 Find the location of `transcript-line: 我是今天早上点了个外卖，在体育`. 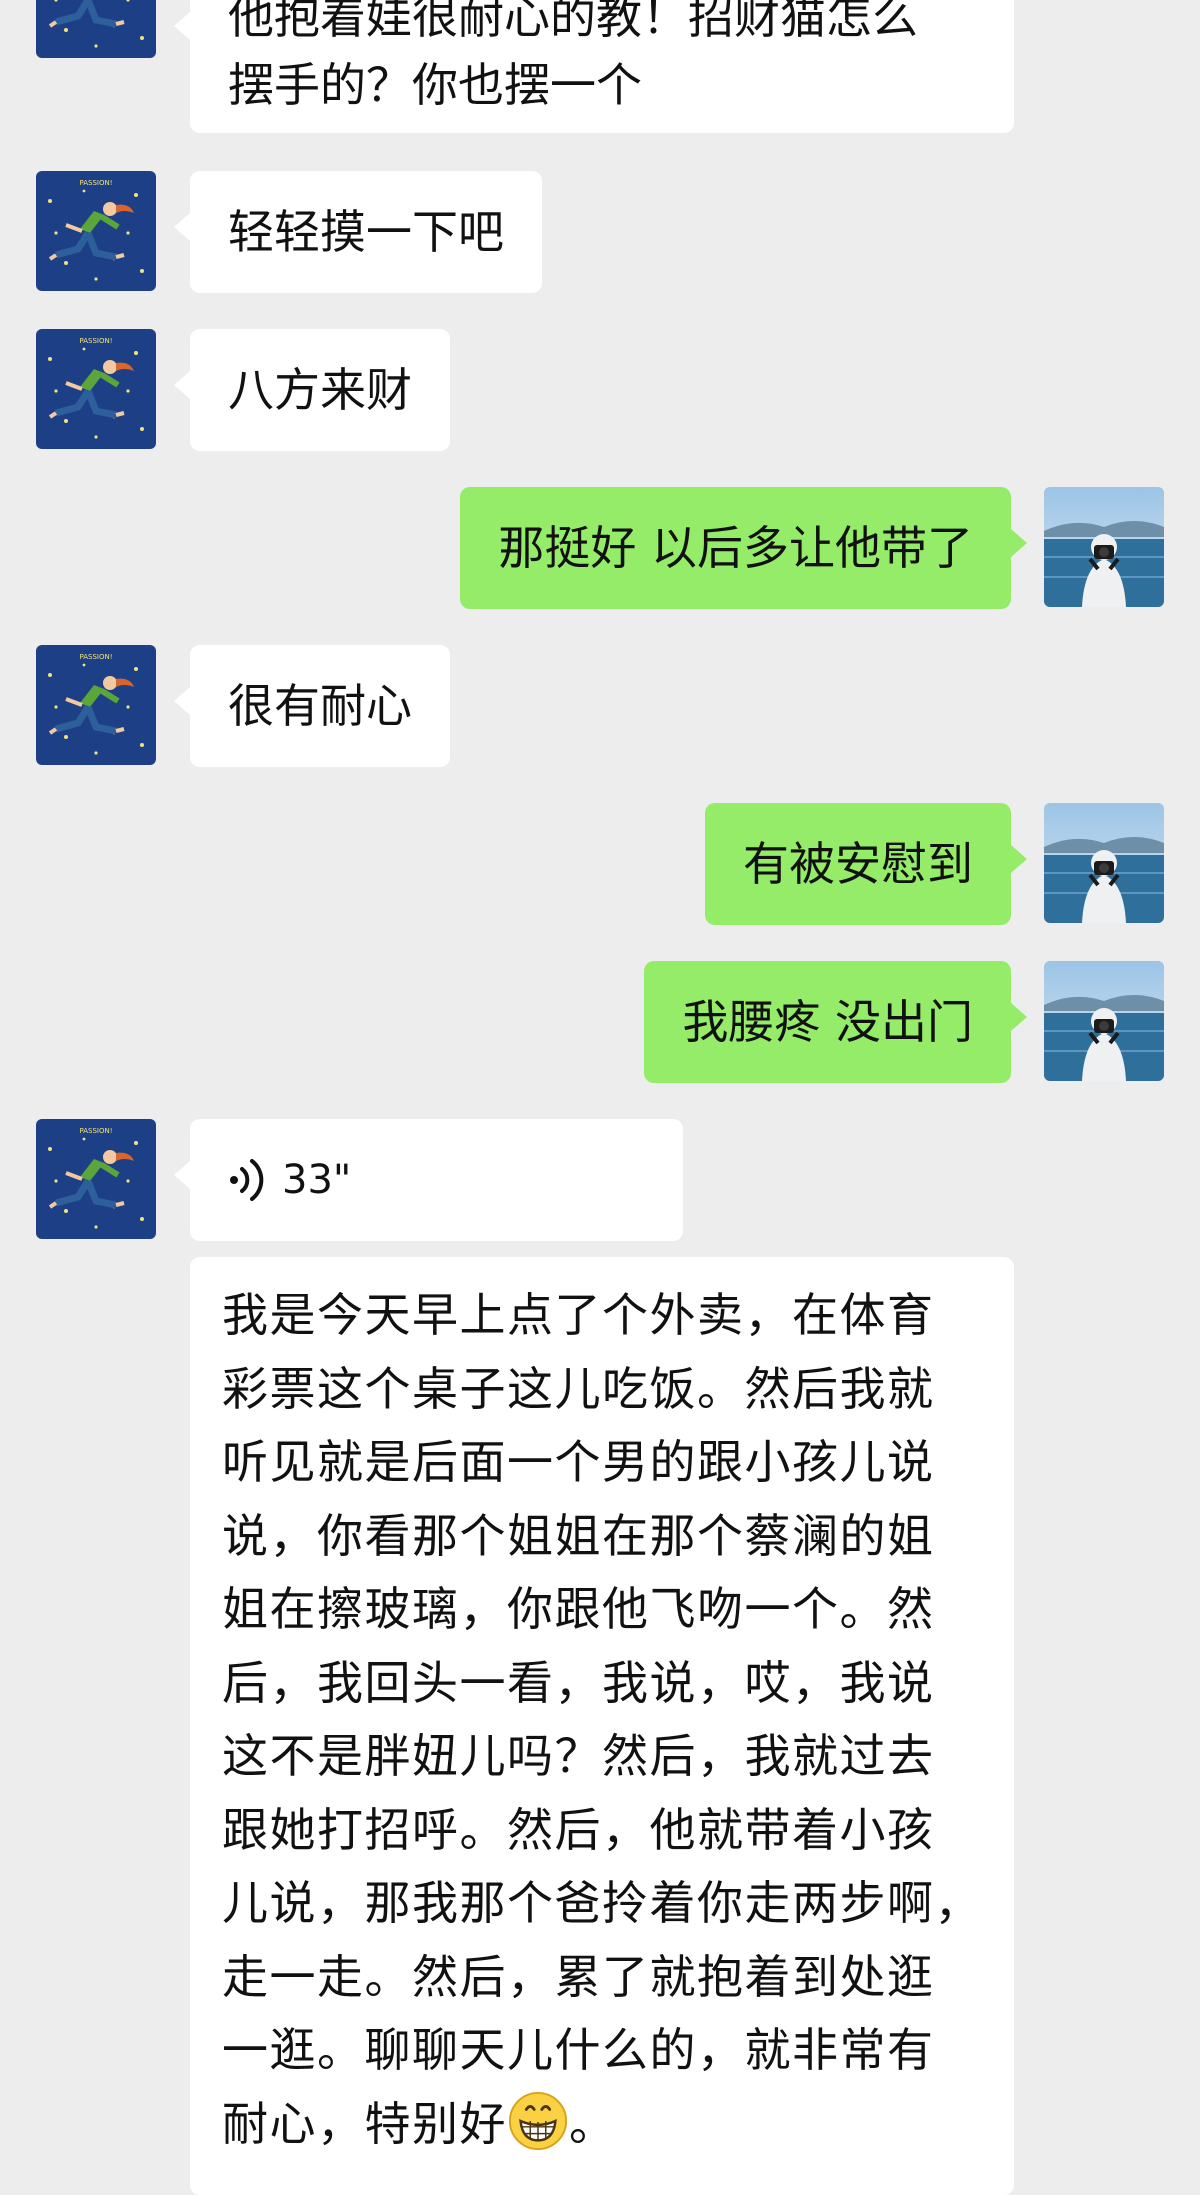

transcript-line: 我是今天早上点了个外卖，在体育 is located at coordinates (578, 1315).